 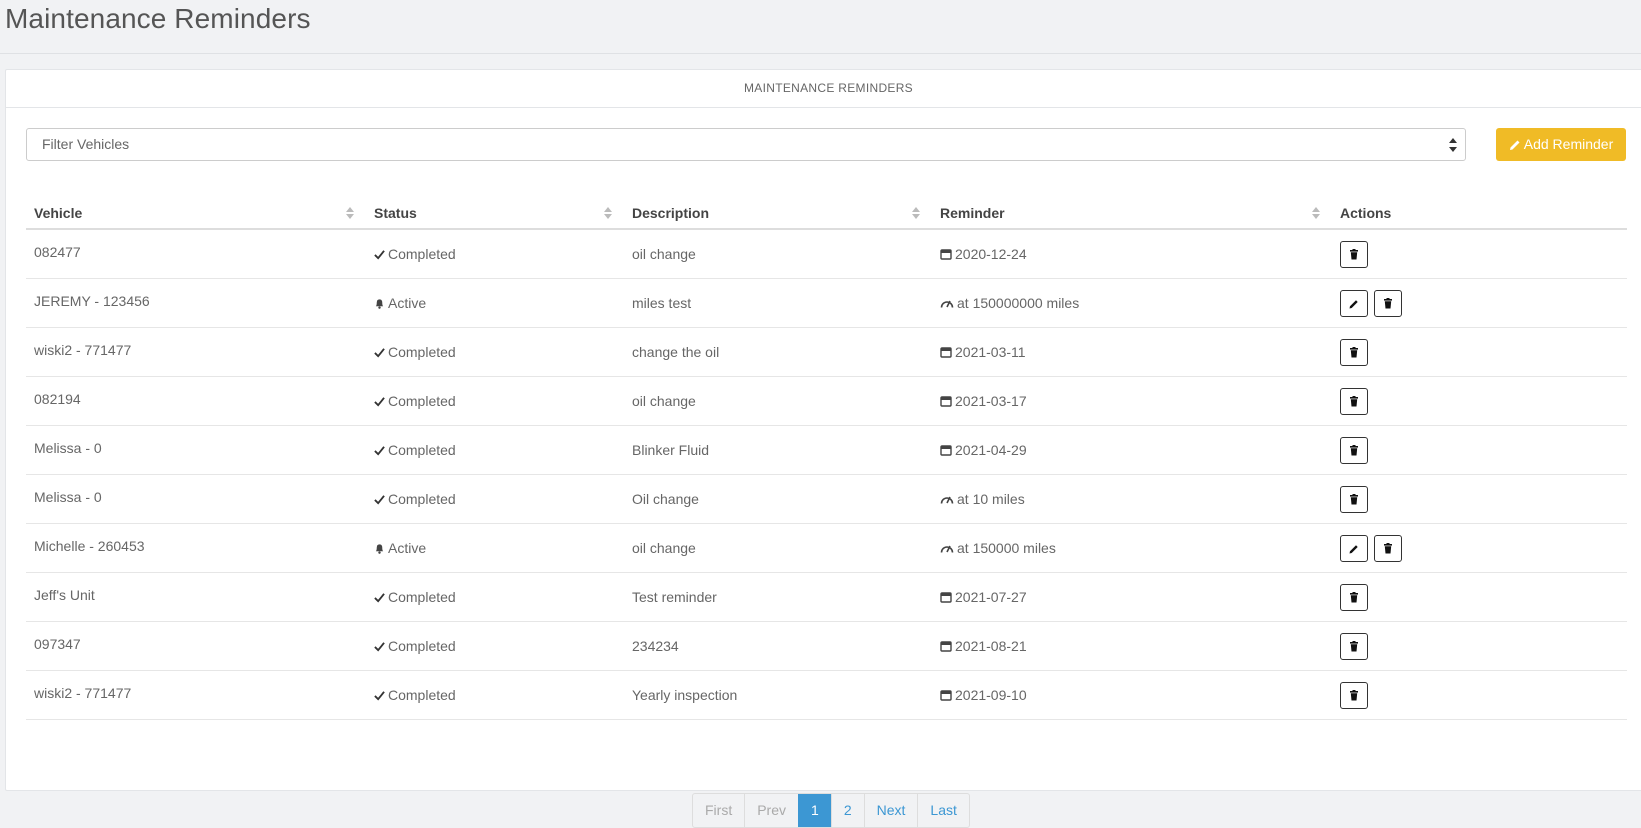 I want to click on add-reminder-button: Add Reminder, so click(x=1561, y=144).